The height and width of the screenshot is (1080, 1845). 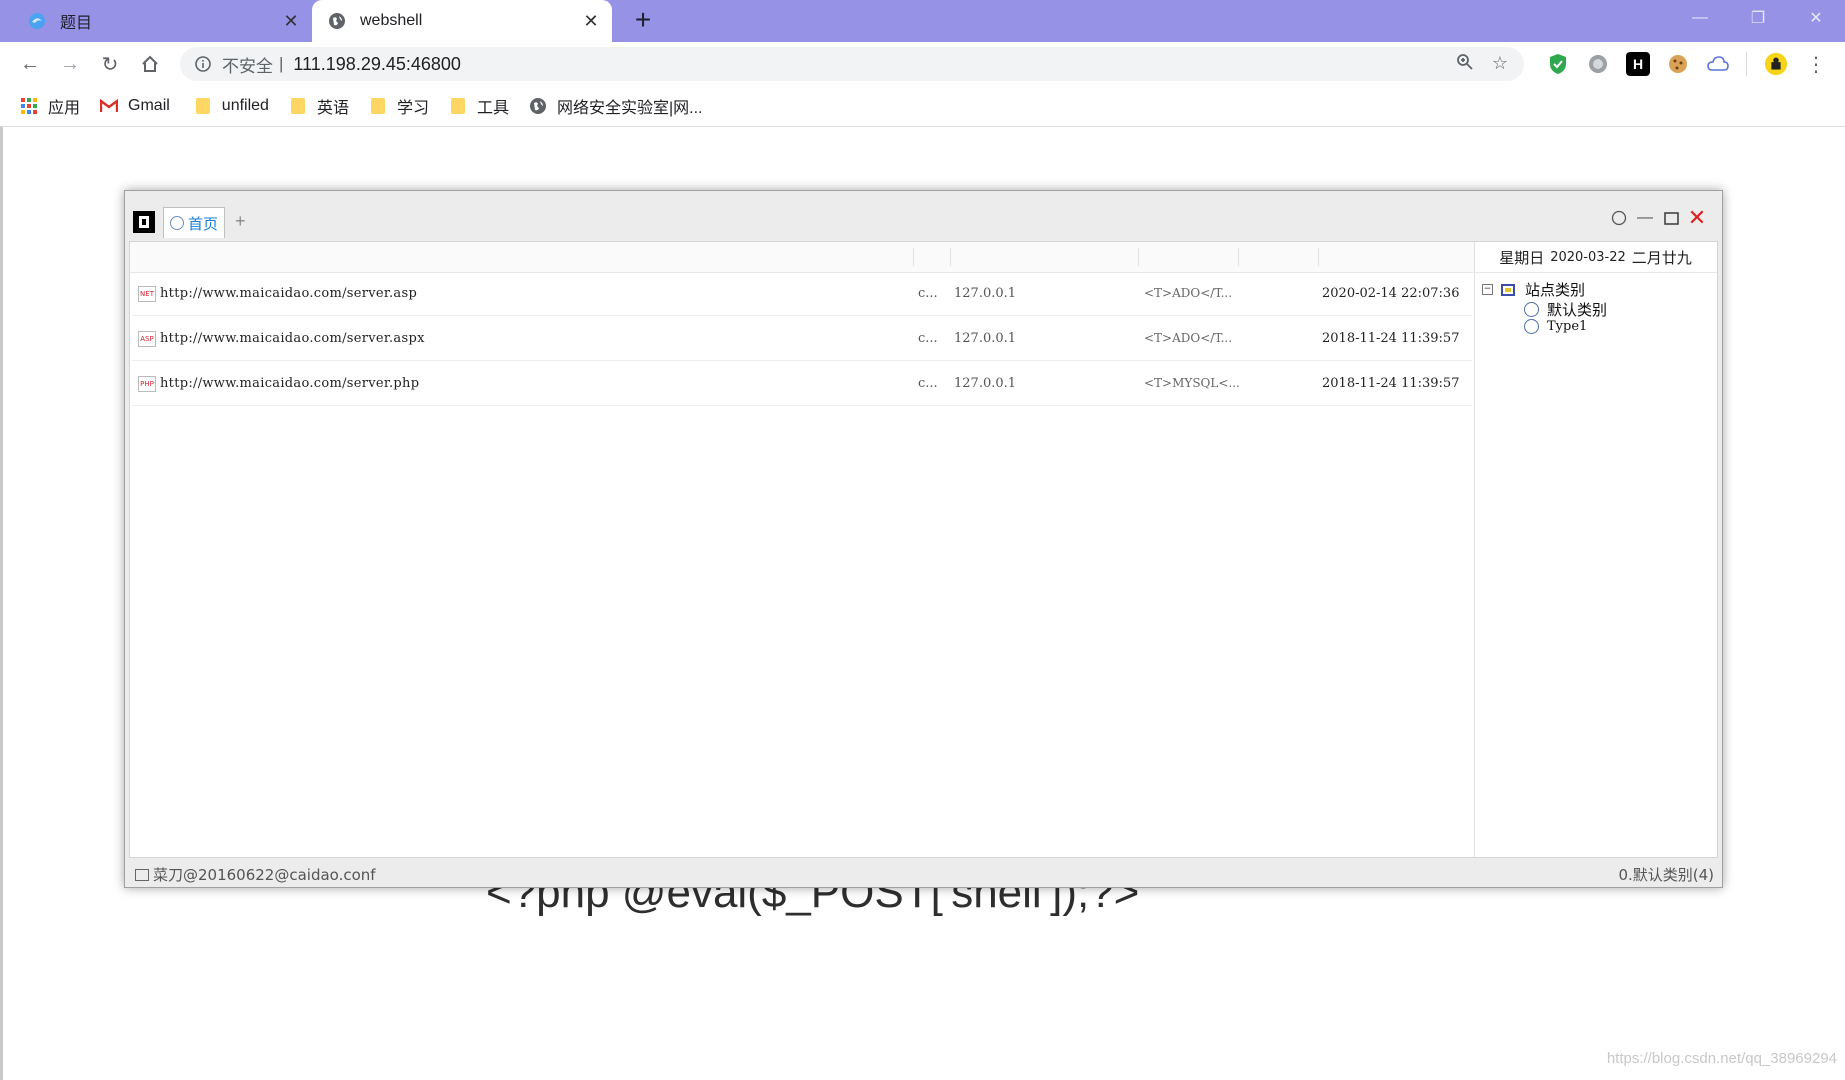 What do you see at coordinates (1666, 875) in the screenshot?
I see `status-category-count: 0.默认类别(4)` at bounding box center [1666, 875].